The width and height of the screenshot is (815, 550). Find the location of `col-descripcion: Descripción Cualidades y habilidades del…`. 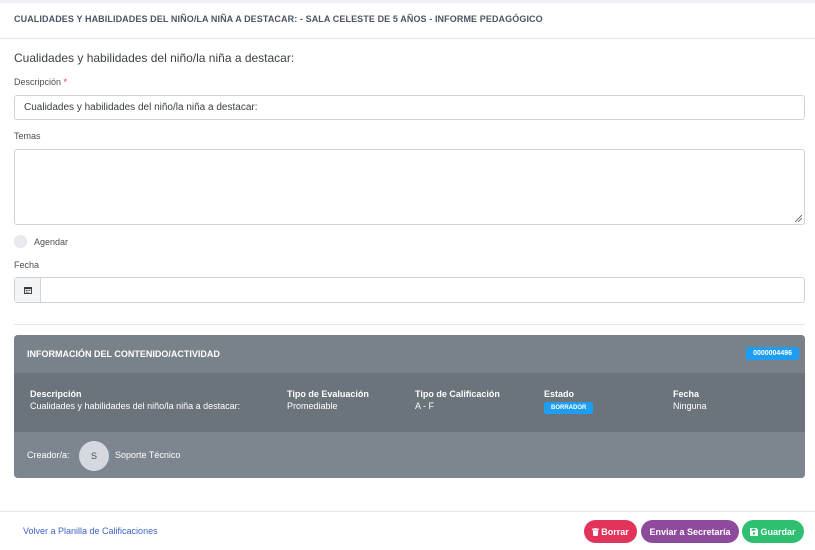

col-descripcion: Descripción Cualidades y habilidades del… is located at coordinates (135, 400).